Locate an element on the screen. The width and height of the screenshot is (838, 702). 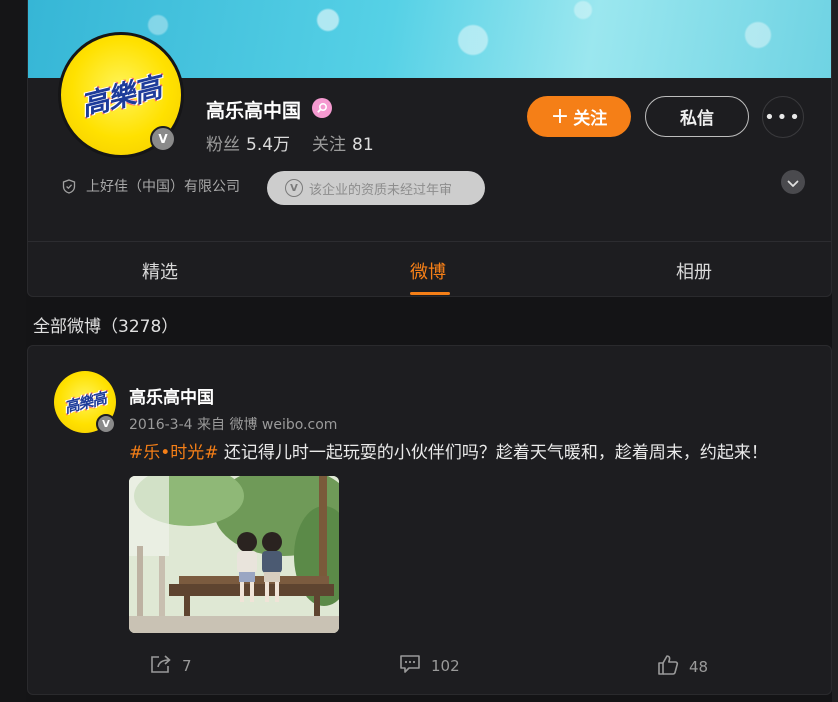
notice-text: 该企业的资质未经过年审 is located at coordinates (381, 190).